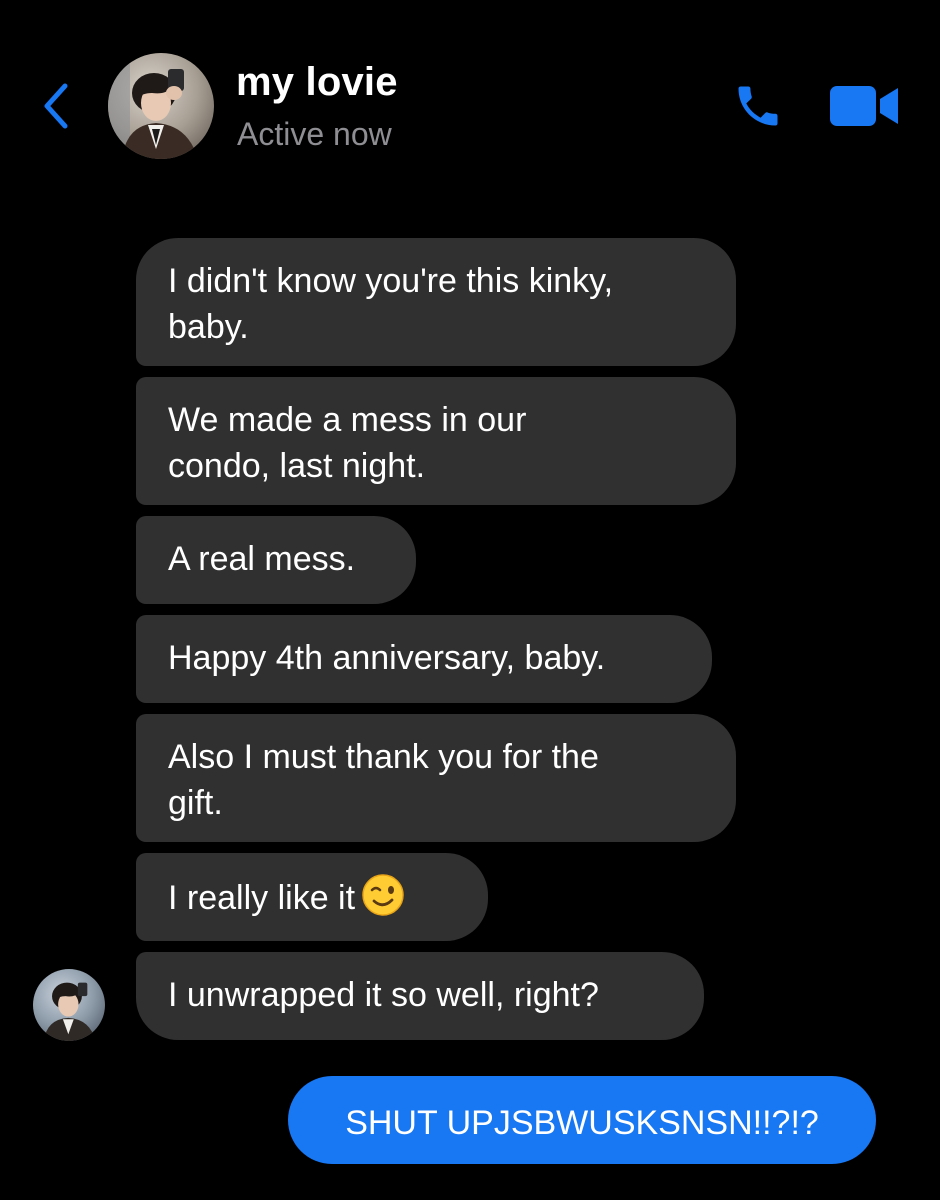  I want to click on back-button, so click(56, 106).